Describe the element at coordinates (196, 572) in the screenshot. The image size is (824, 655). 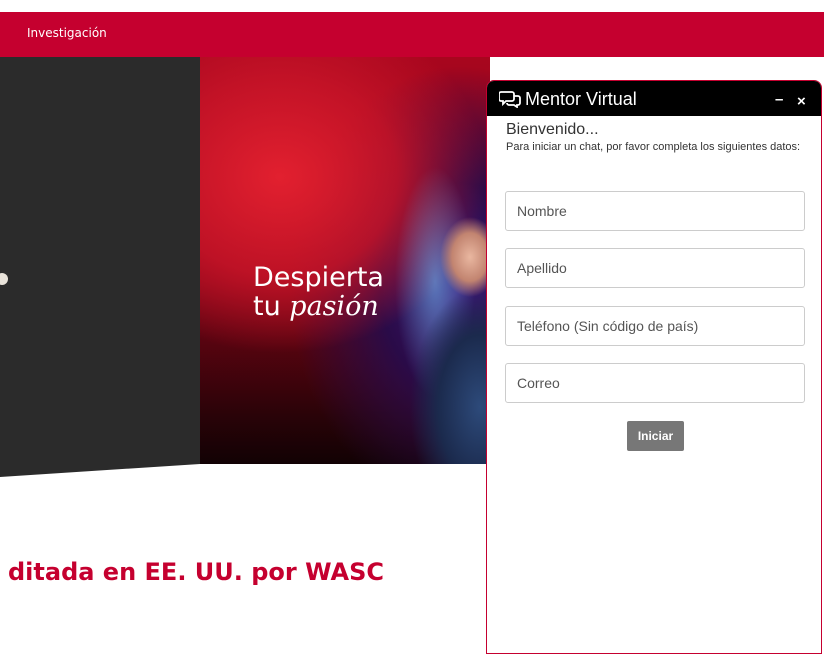
I see `accreditation-headline: ditada en EE. UU. por WASC` at that location.